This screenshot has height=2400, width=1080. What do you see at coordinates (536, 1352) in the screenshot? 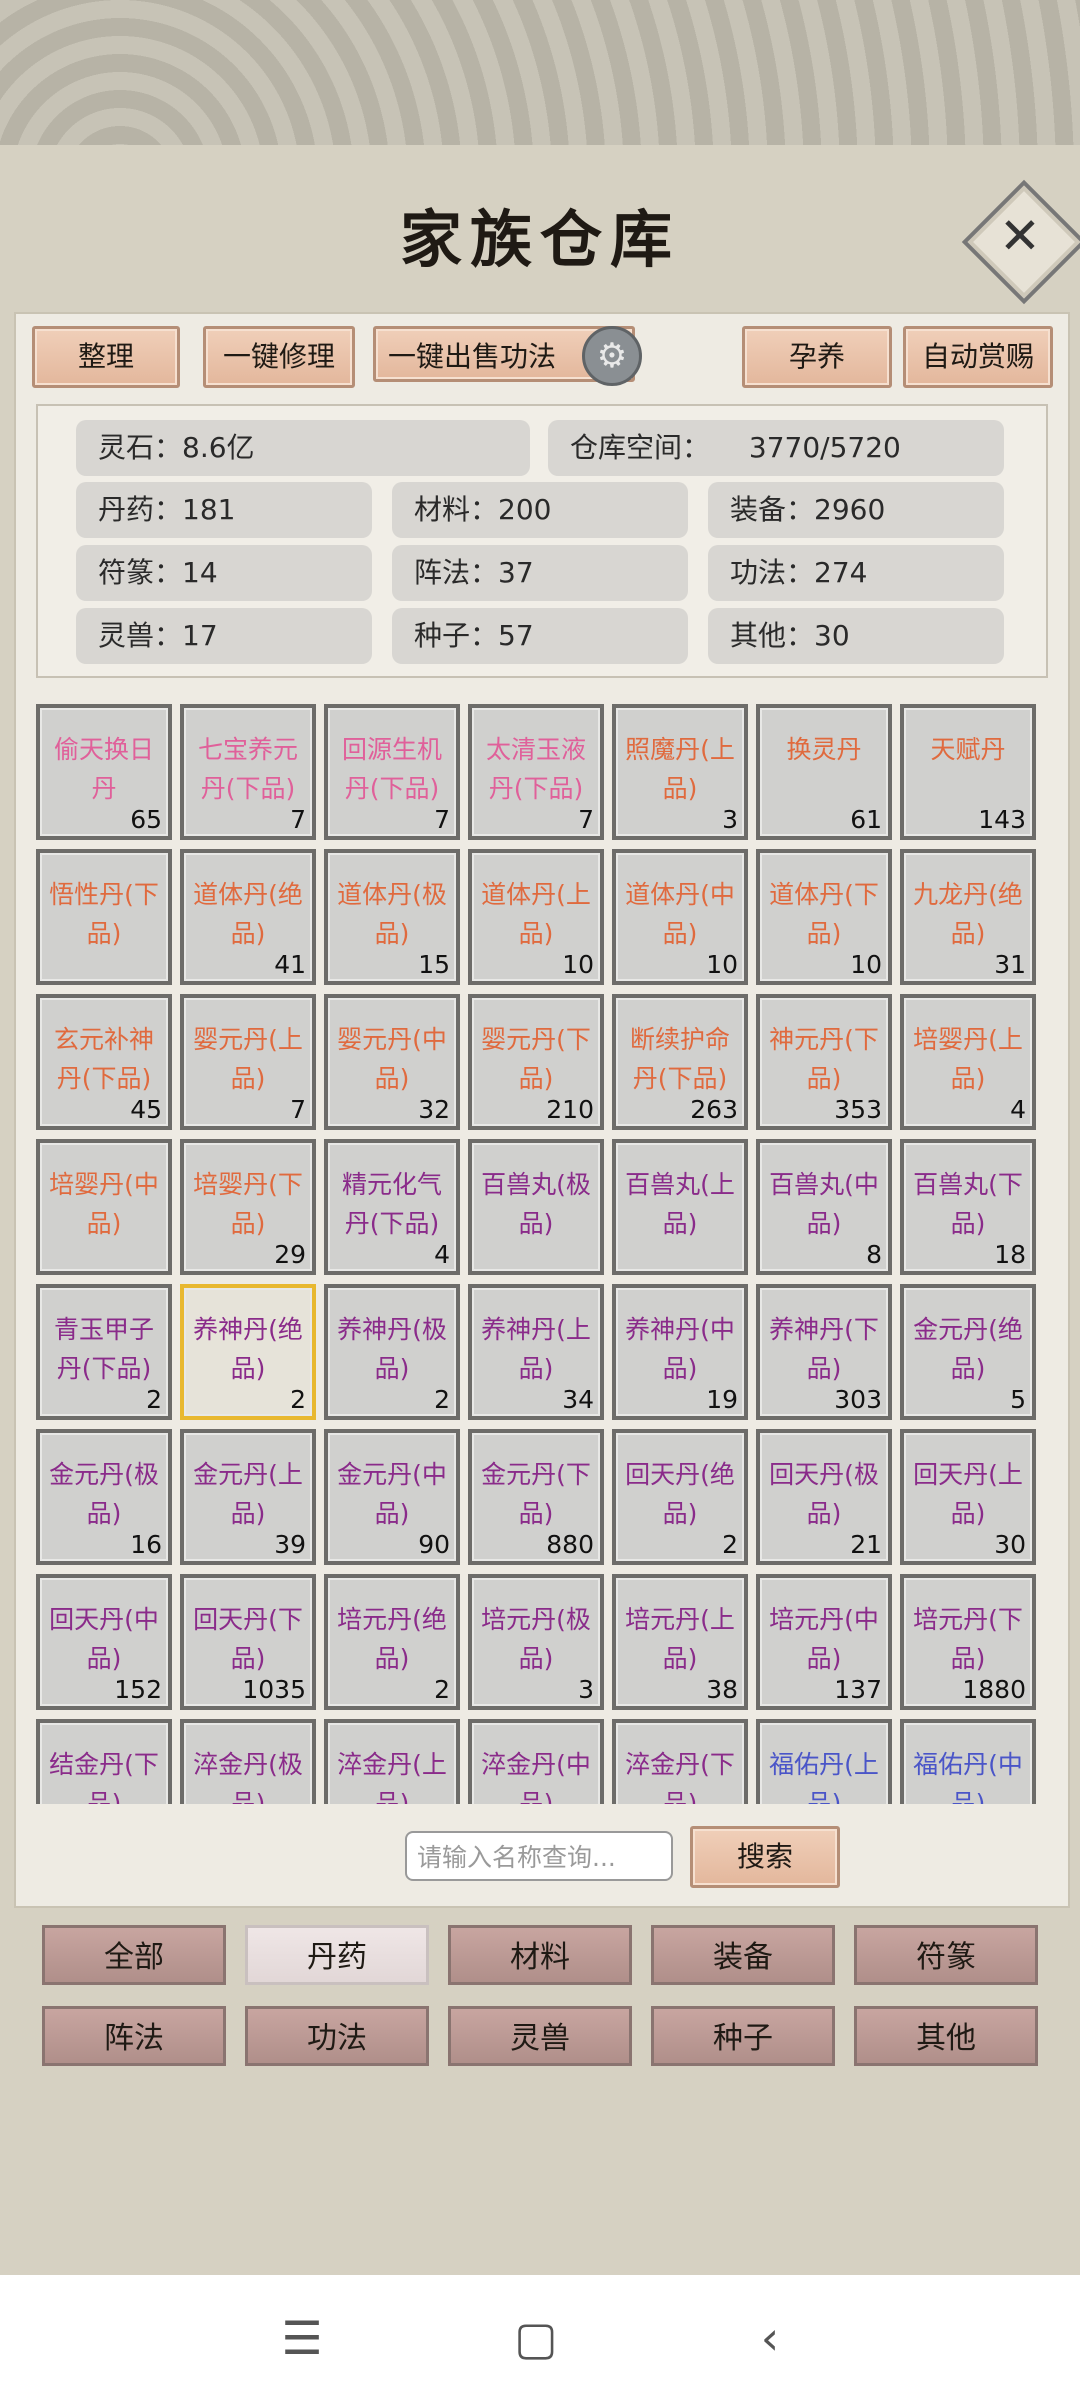
I see `item-slot: 养神丹(上品) 34` at bounding box center [536, 1352].